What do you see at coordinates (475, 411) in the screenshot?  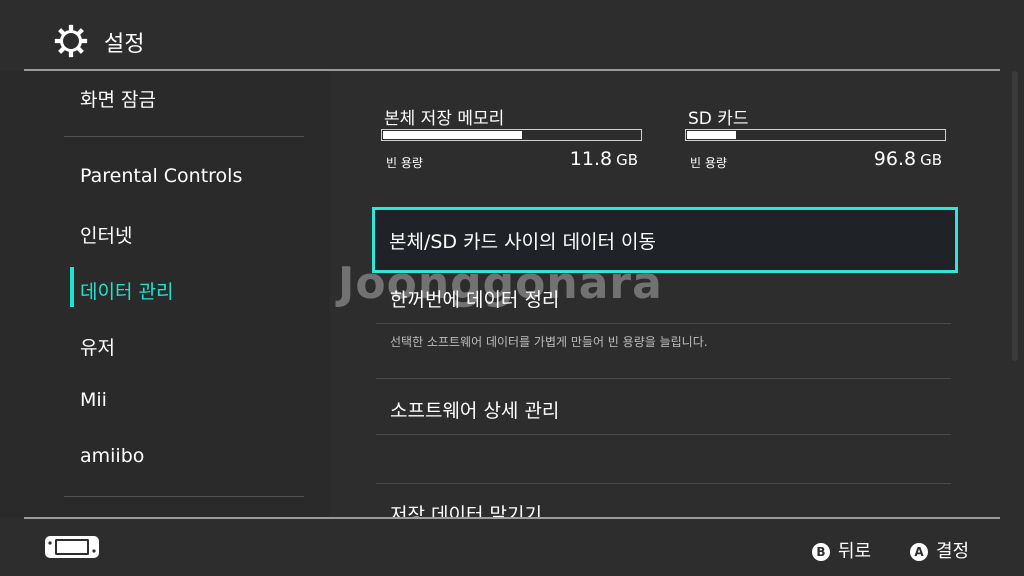 I see `software-manage-label: 소프트웨어 상세 관리` at bounding box center [475, 411].